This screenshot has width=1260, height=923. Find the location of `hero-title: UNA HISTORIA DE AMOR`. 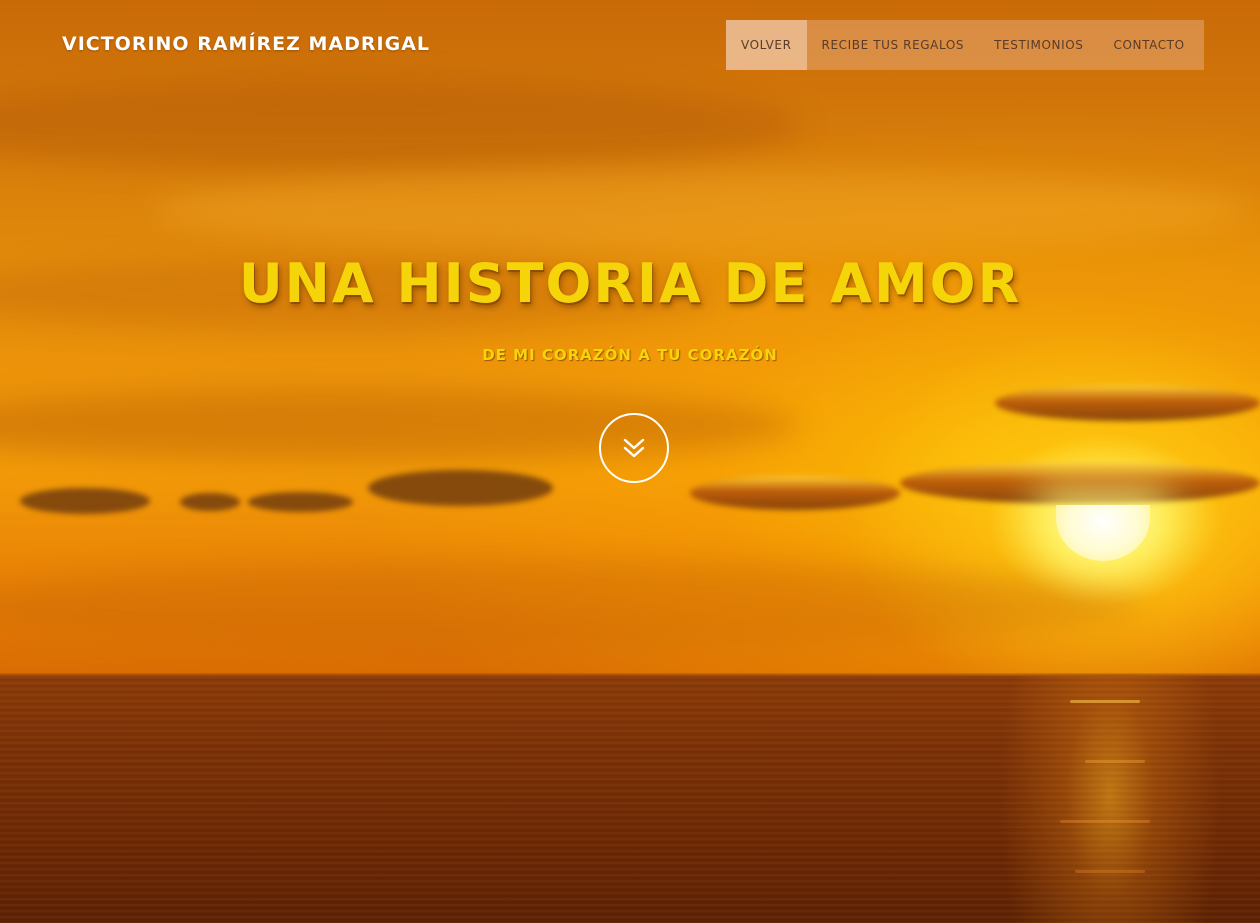

hero-title: UNA HISTORIA DE AMOR is located at coordinates (630, 283).